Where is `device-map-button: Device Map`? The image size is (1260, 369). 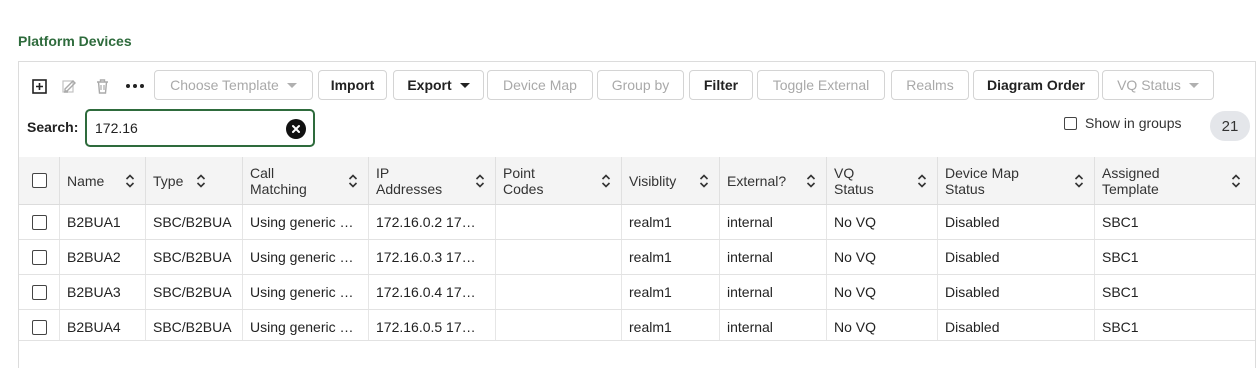 device-map-button: Device Map is located at coordinates (540, 85).